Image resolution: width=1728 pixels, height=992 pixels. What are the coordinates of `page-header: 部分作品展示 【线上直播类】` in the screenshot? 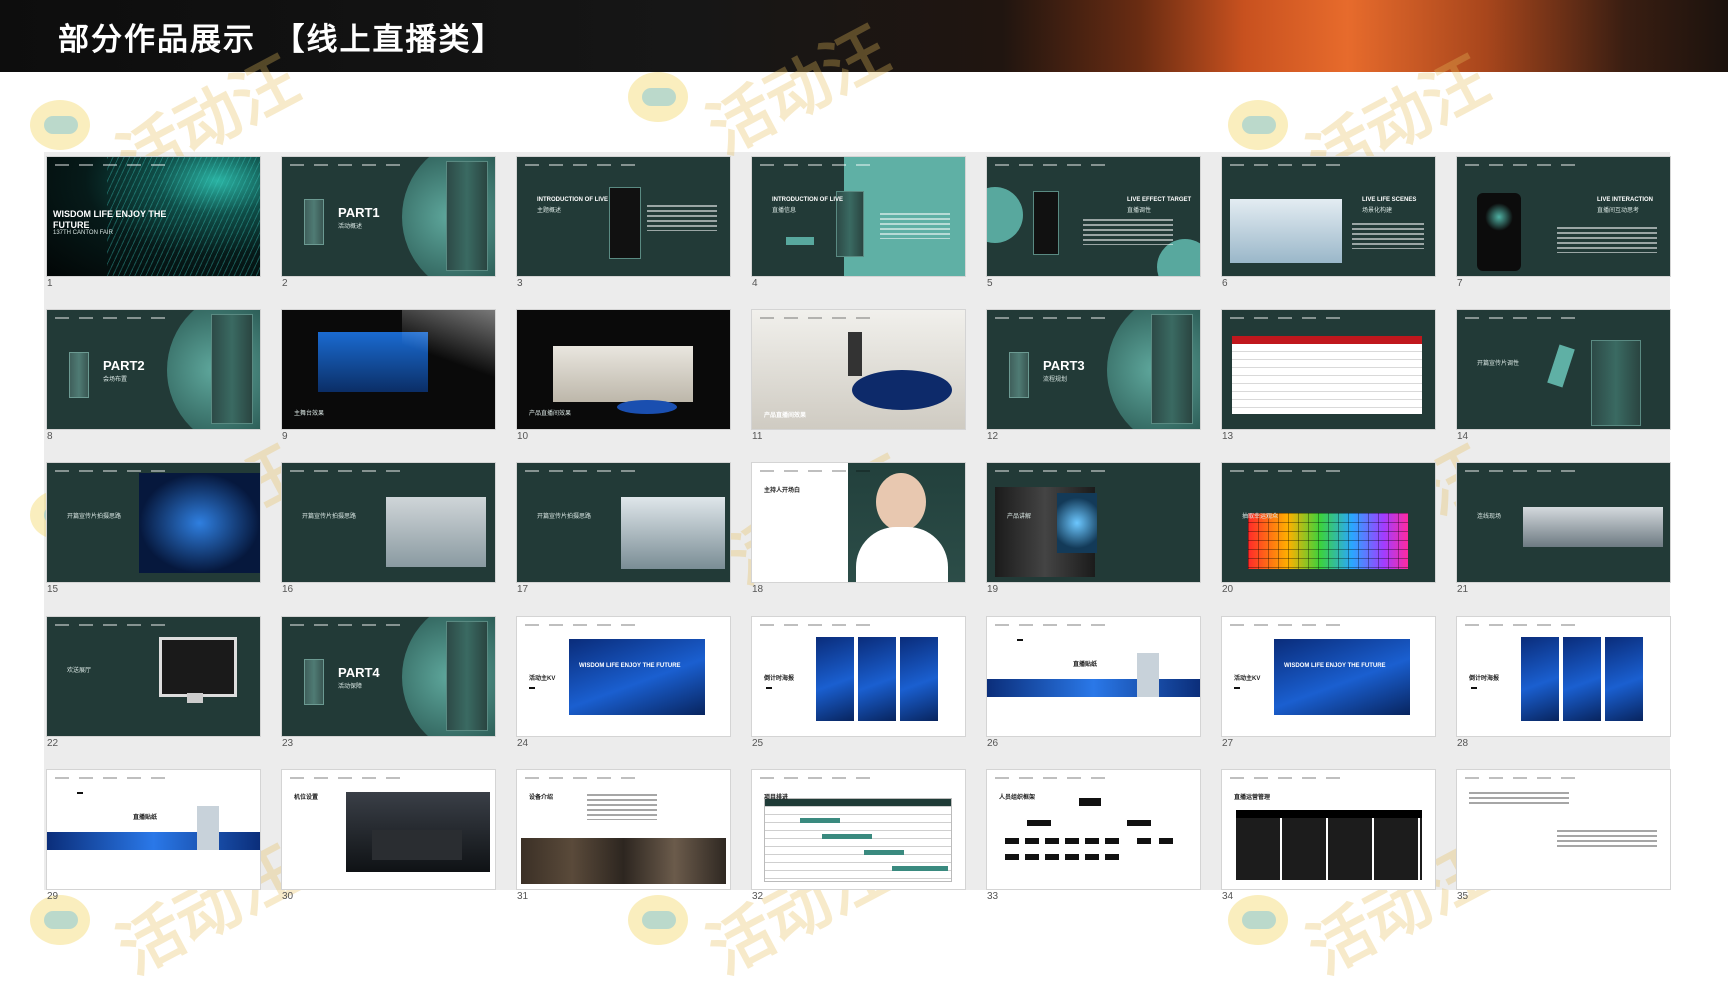 It's located at (864, 36).